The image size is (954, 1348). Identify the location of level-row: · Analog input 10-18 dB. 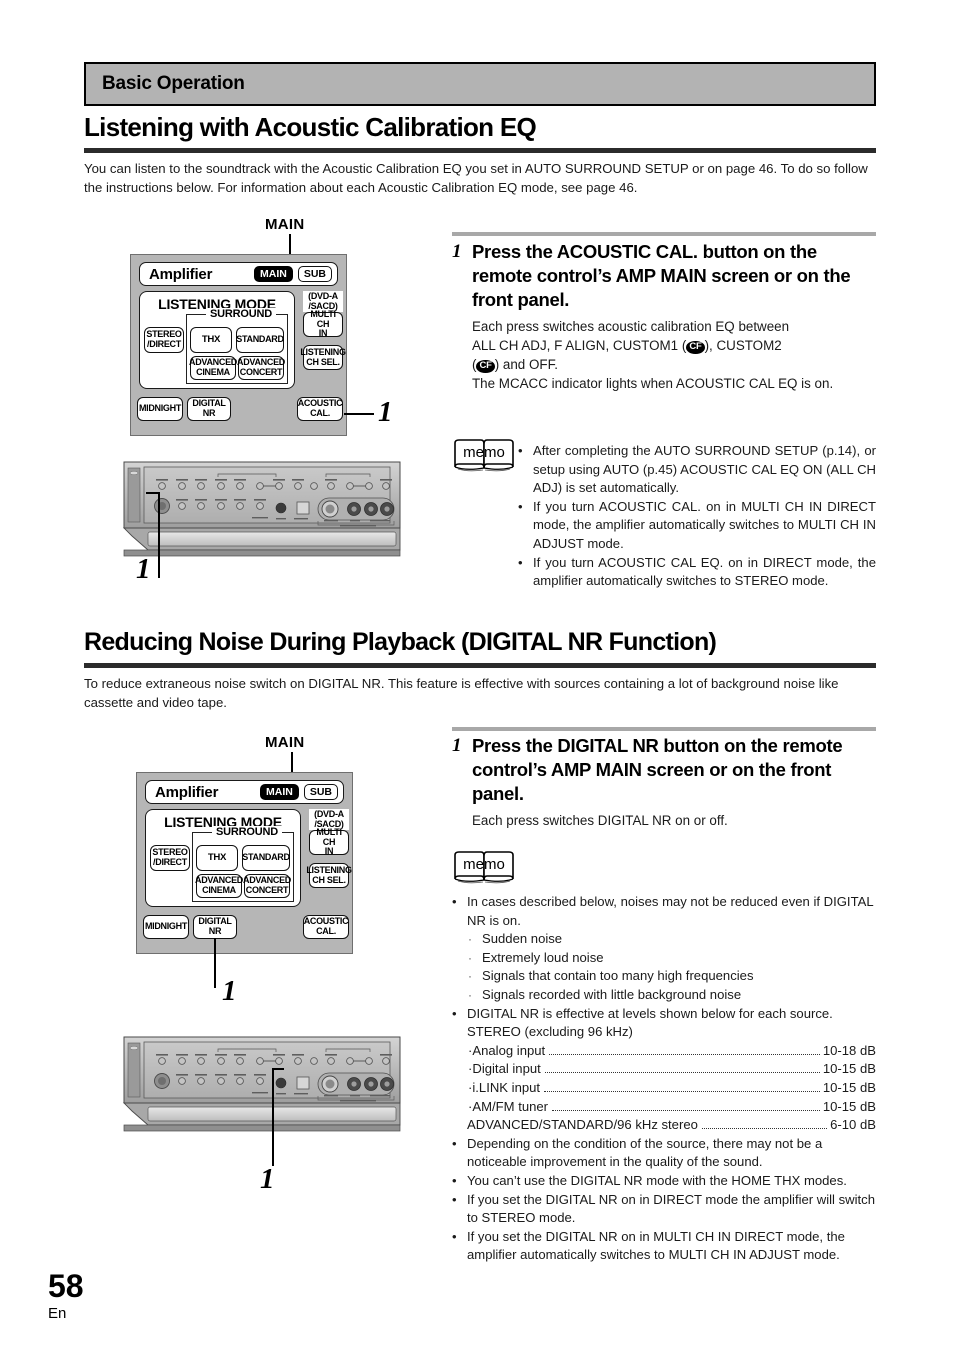
(672, 1051).